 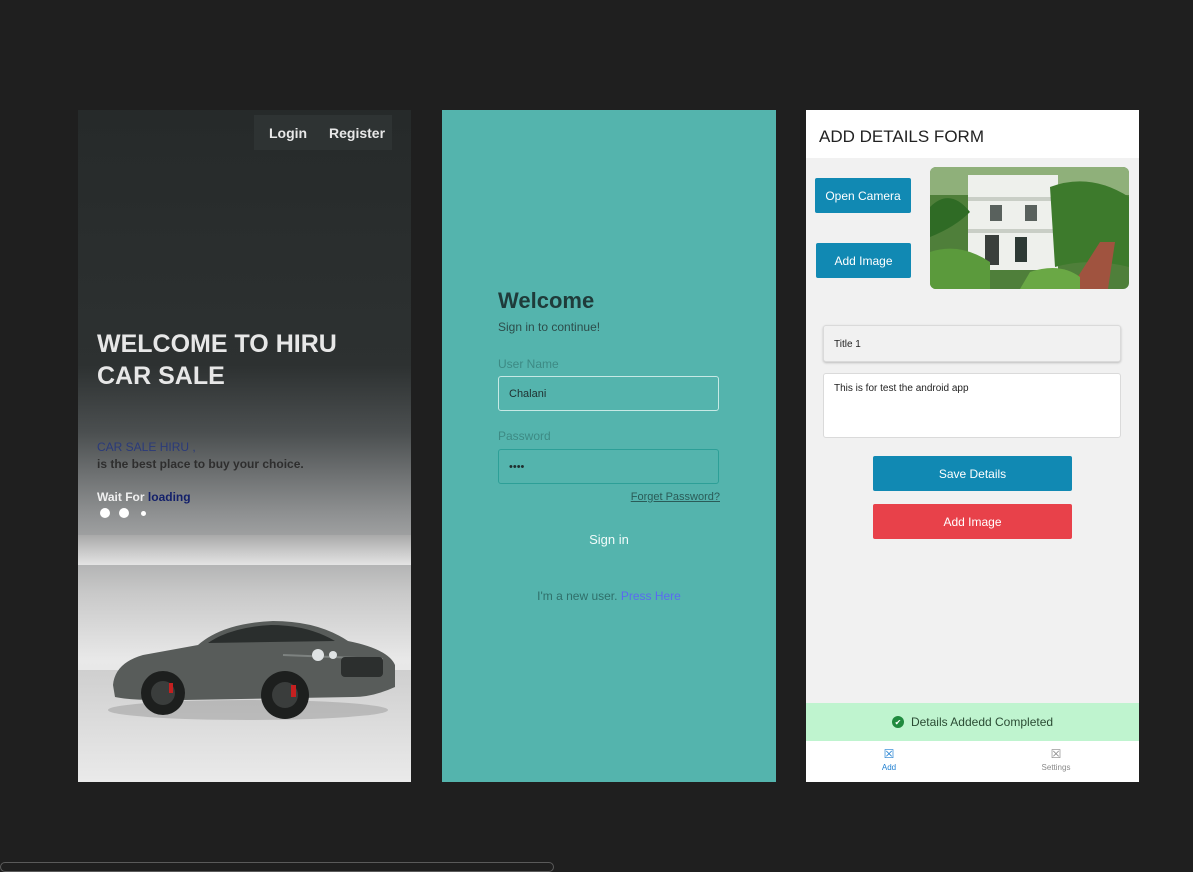 I want to click on add-image-button: Add Image, so click(x=863, y=260).